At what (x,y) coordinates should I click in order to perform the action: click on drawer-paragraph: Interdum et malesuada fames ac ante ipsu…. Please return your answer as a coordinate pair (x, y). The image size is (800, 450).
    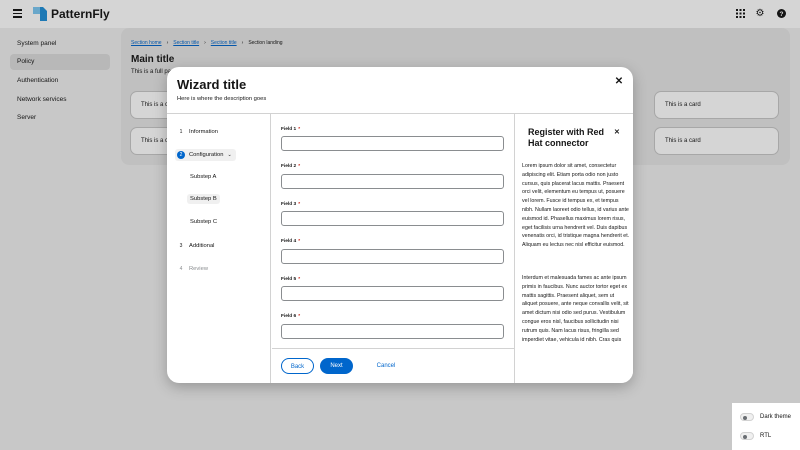
    Looking at the image, I should click on (575, 309).